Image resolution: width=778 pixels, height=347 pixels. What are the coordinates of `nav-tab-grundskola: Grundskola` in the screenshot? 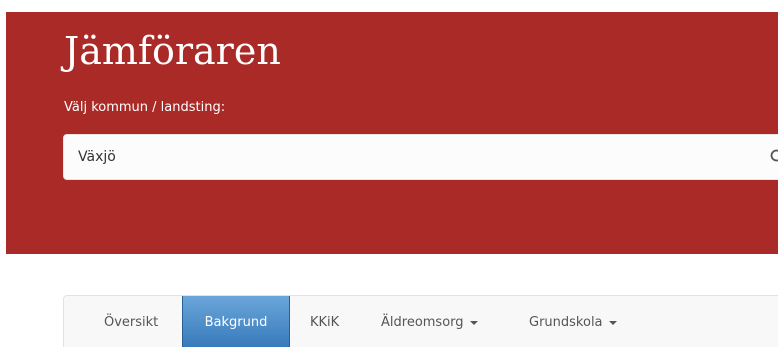 It's located at (573, 321).